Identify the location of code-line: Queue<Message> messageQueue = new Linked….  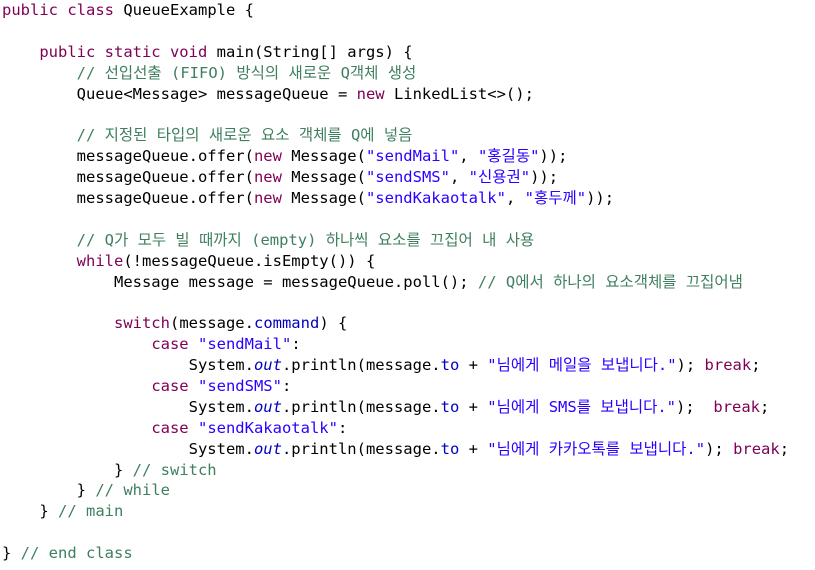
(395, 94).